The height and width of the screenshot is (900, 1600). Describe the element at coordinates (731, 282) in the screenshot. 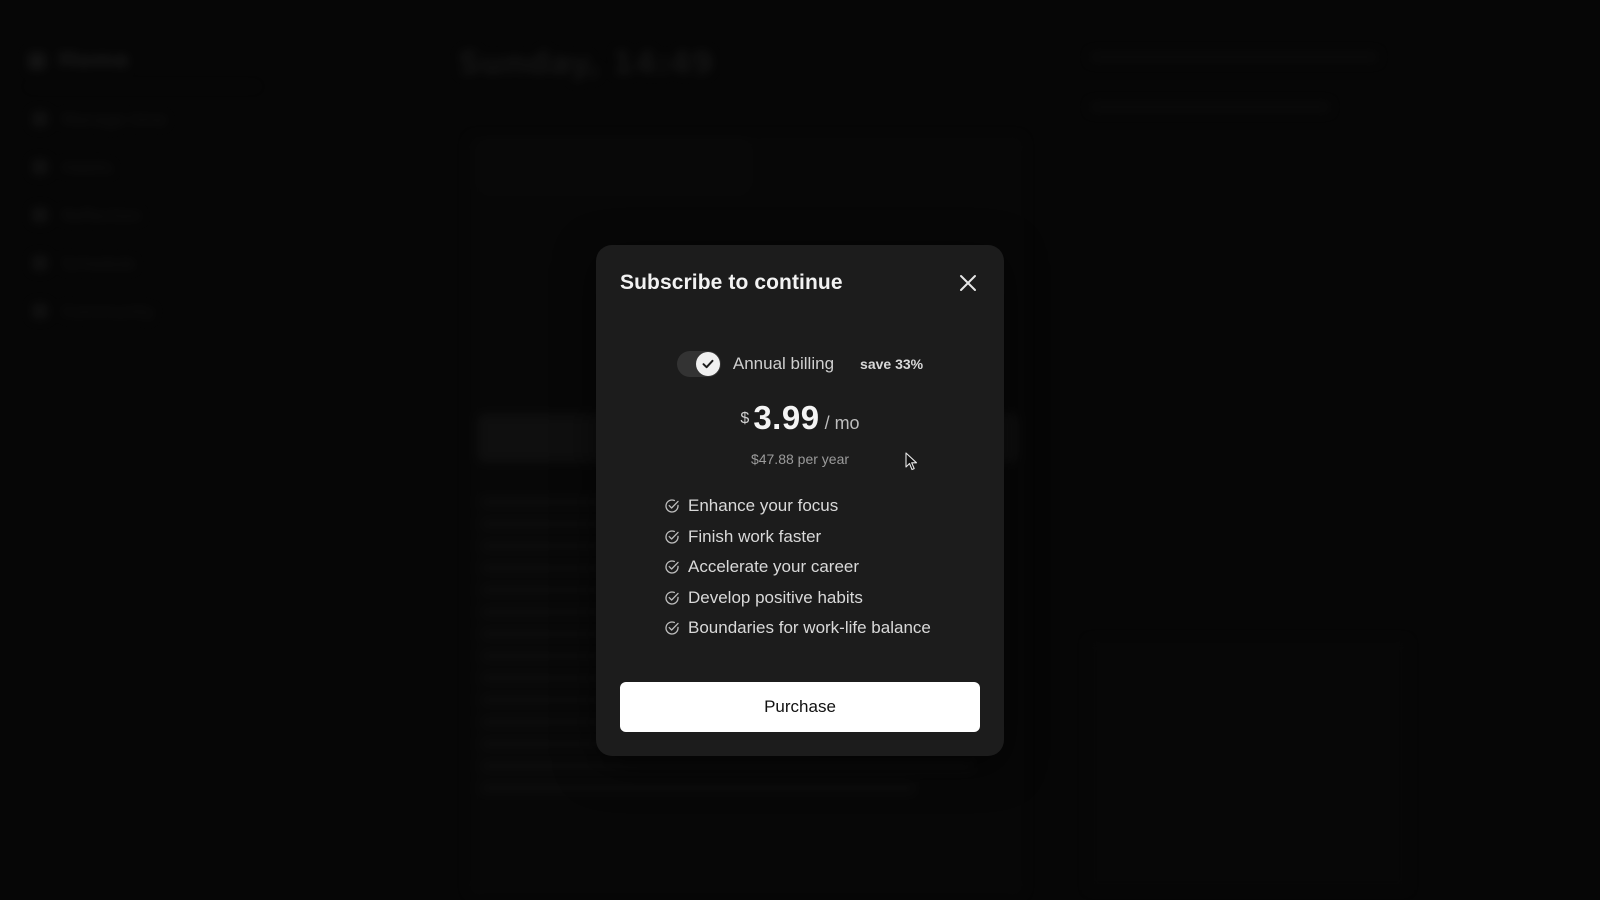

I see `modal-title: Subscribe to continue` at that location.